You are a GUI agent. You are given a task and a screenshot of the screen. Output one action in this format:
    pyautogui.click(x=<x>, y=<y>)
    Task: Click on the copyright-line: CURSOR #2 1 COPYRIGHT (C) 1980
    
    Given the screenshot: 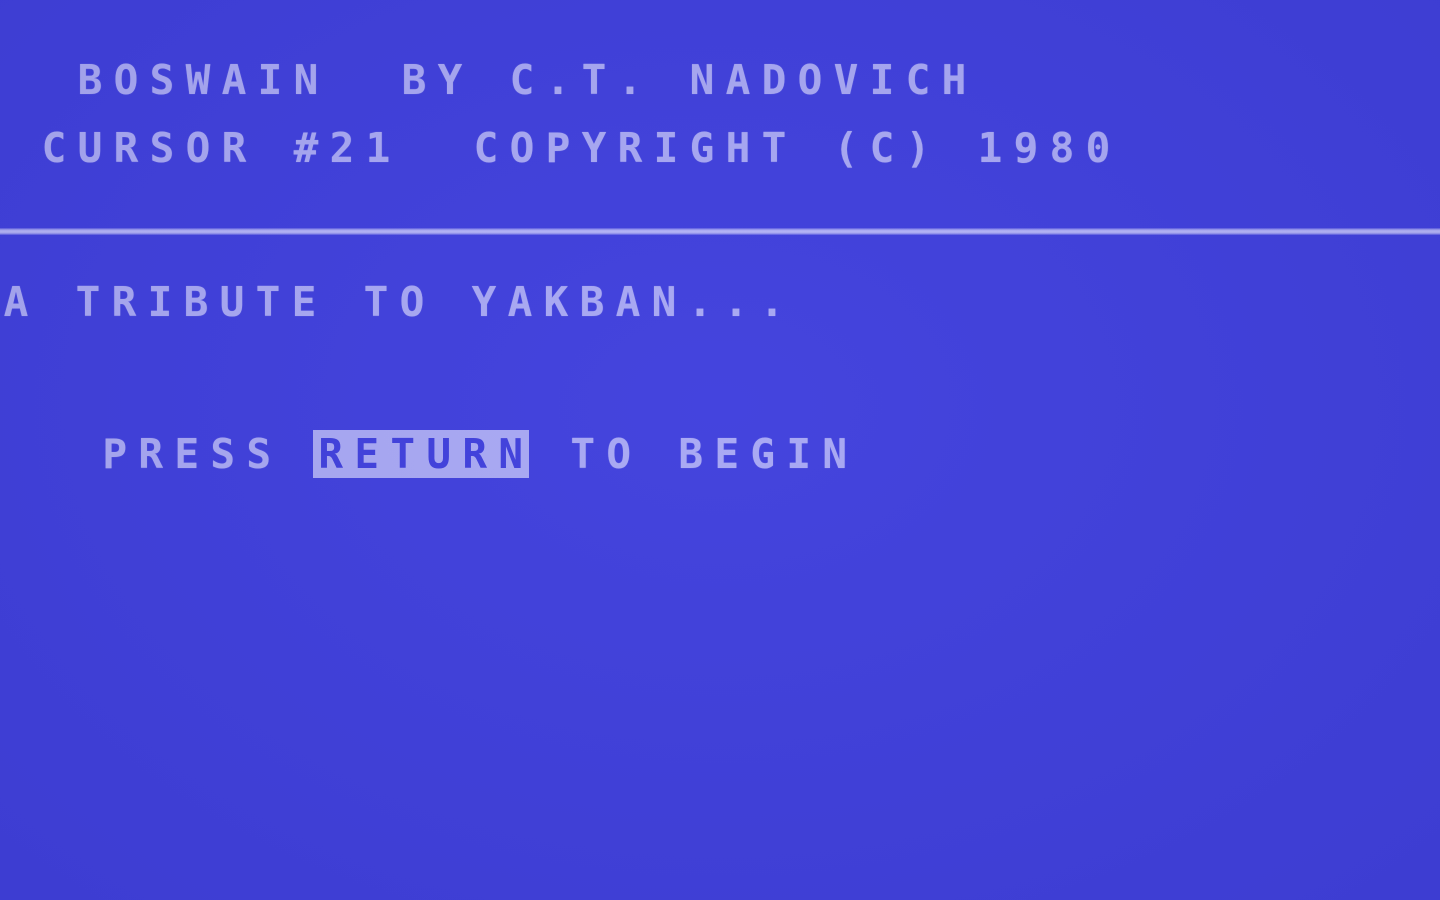 What is the action you would take?
    pyautogui.click(x=576, y=148)
    